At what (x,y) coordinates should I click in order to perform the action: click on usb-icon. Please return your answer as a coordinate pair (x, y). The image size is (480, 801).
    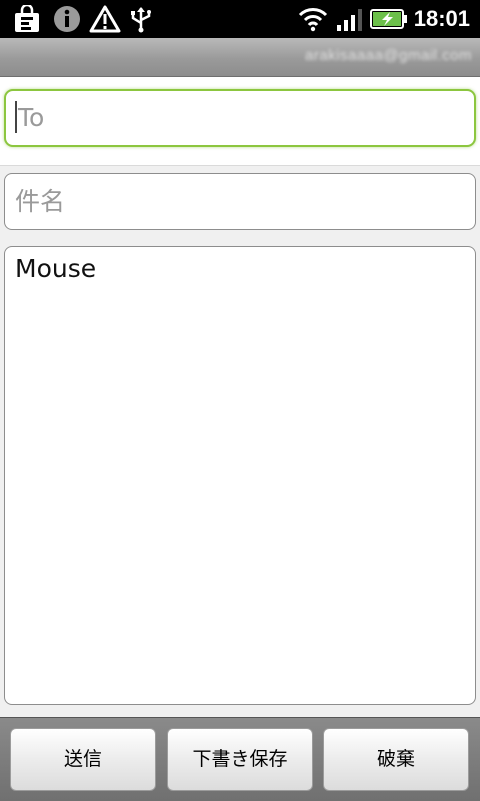
    Looking at the image, I should click on (141, 19).